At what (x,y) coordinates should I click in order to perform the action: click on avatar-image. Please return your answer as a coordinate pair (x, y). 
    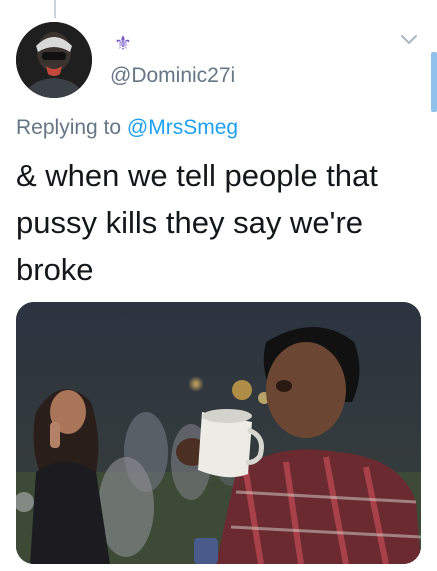
    Looking at the image, I should click on (54, 60).